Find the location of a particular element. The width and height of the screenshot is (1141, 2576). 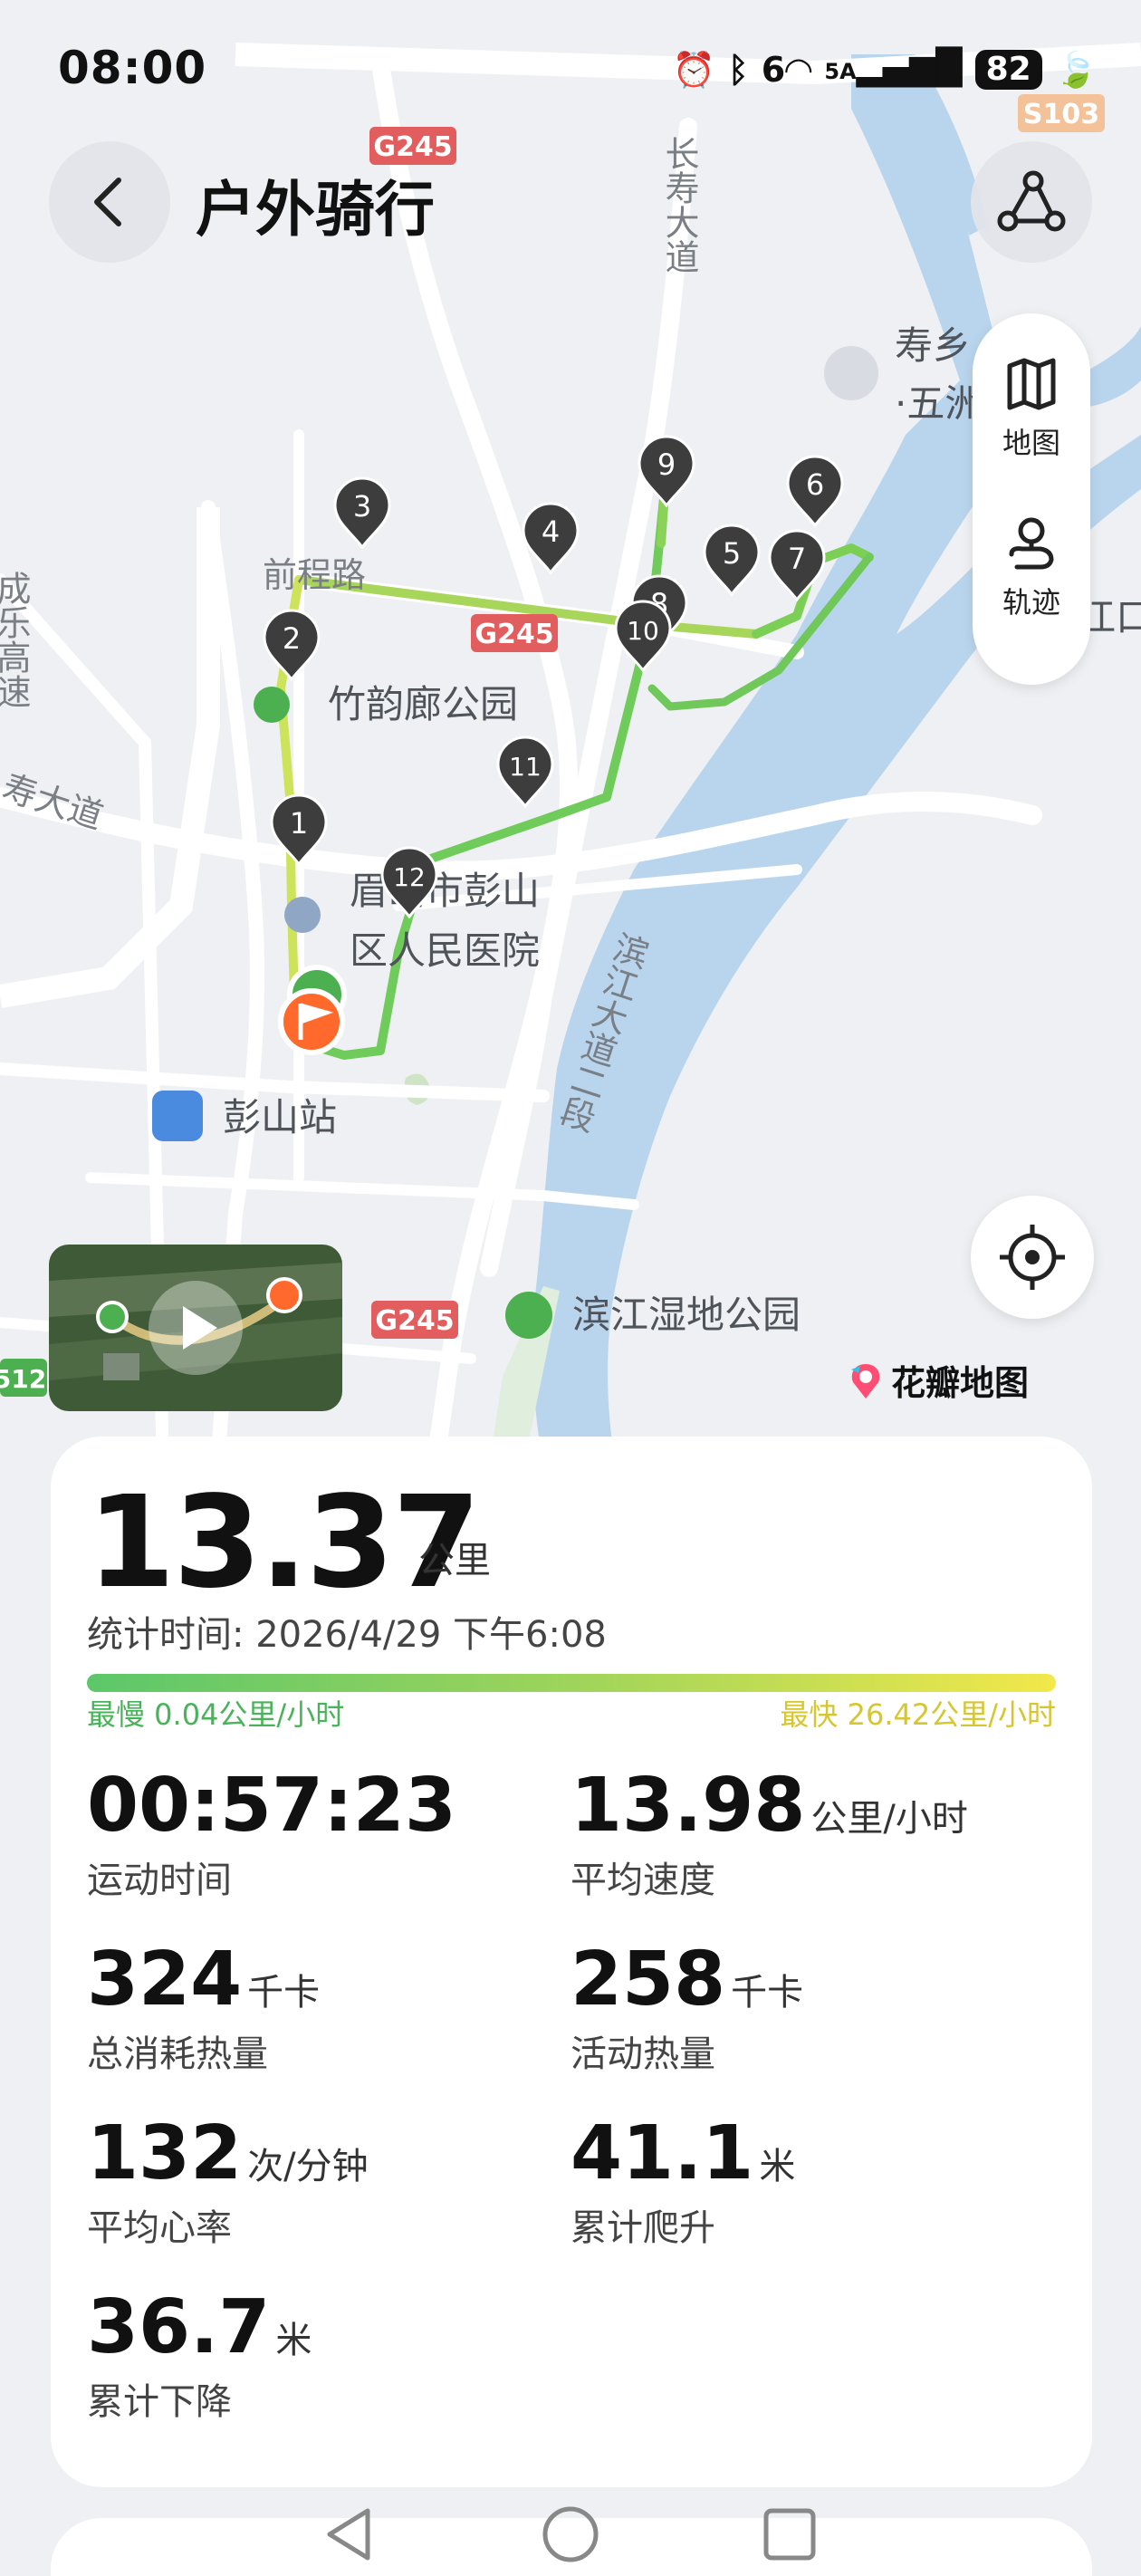

speed-gradient-bar is located at coordinates (571, 1683).